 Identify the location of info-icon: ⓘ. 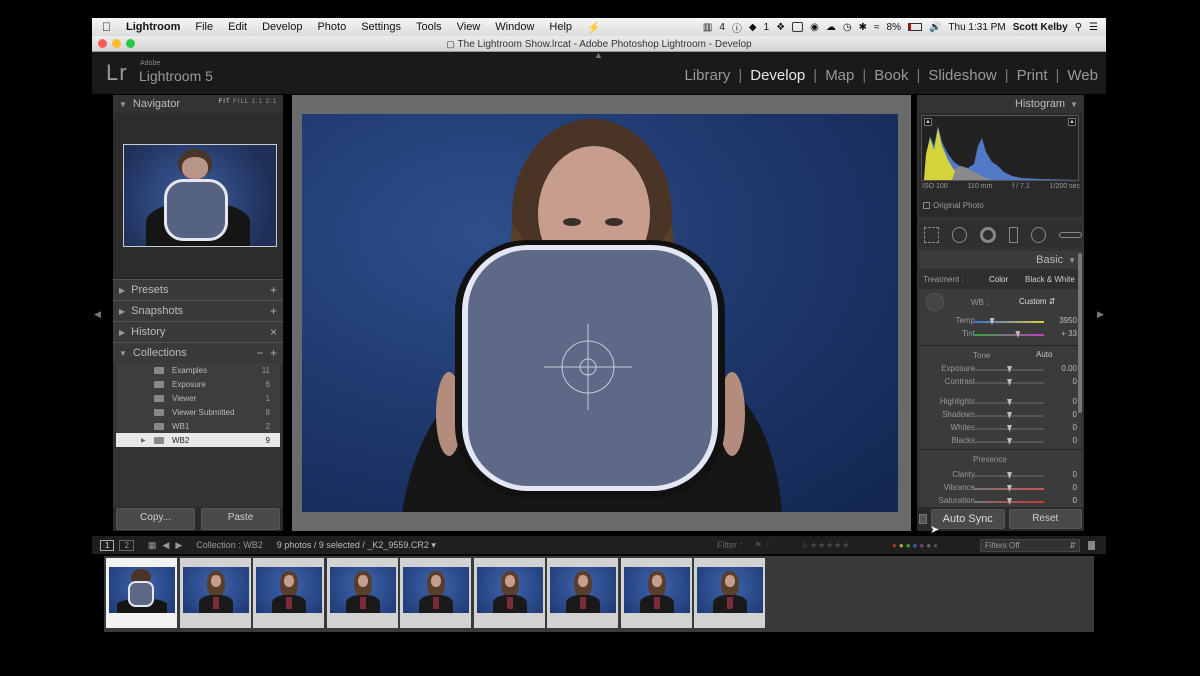
(737, 27).